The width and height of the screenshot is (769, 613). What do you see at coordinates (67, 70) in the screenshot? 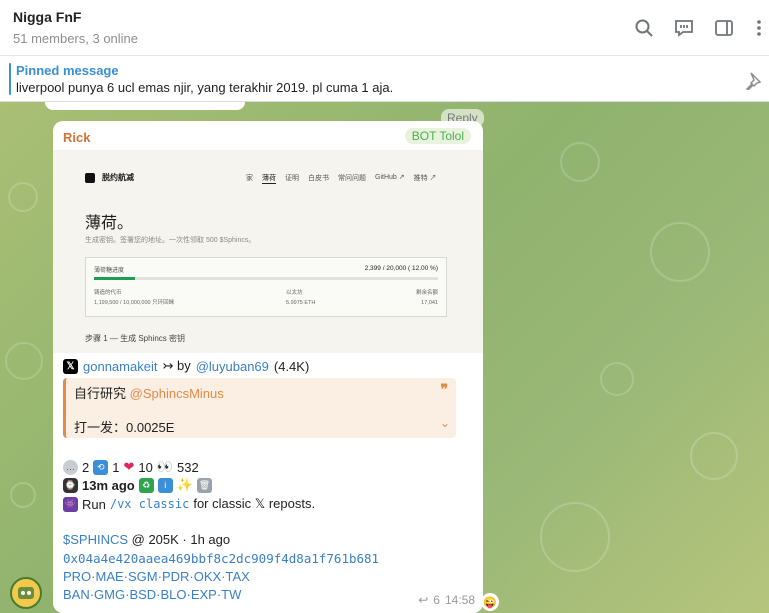
I see `pinned-title: Pinned message` at bounding box center [67, 70].